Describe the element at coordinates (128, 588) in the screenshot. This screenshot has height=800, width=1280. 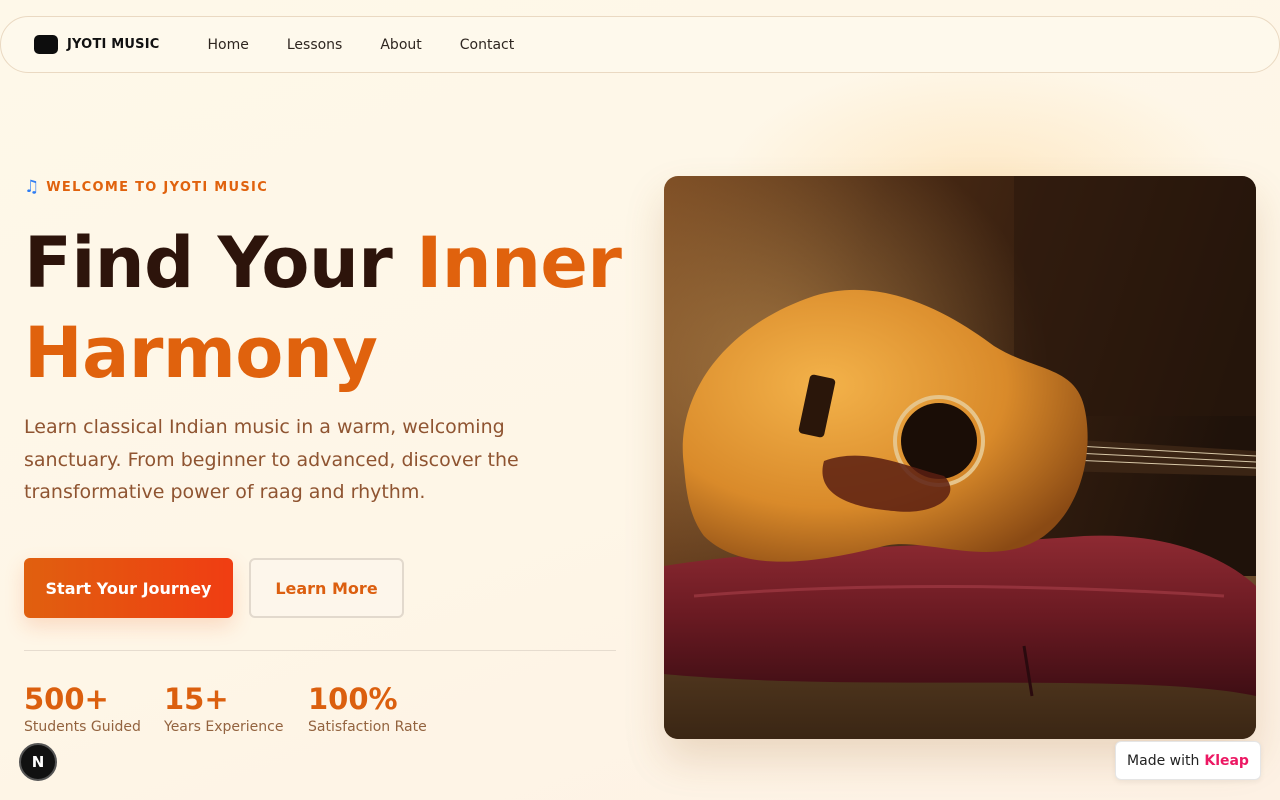
I see `start-journey-button: Start Your Journey` at that location.